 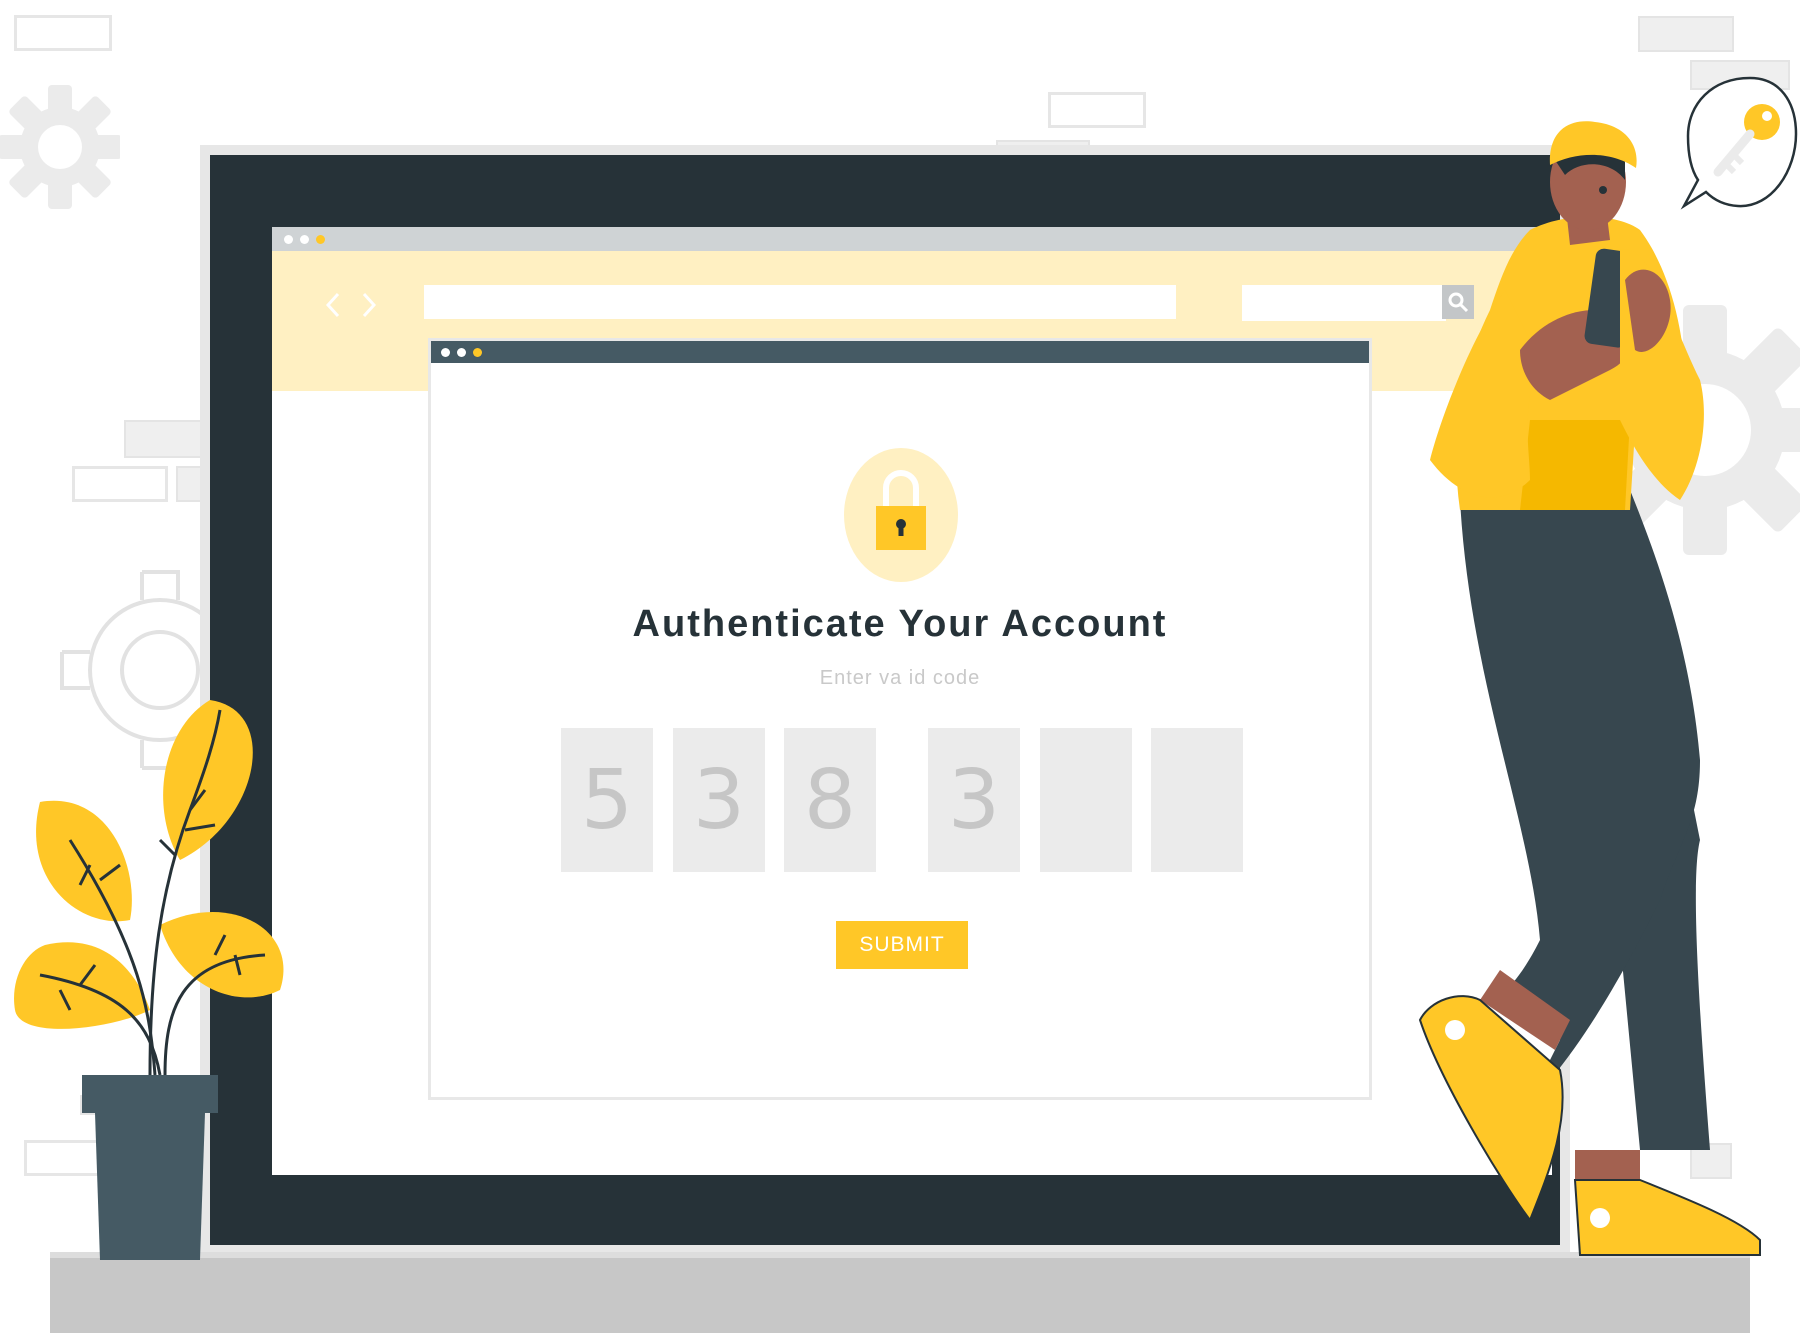 What do you see at coordinates (900, 678) in the screenshot?
I see `code-instruction: Enter va id code` at bounding box center [900, 678].